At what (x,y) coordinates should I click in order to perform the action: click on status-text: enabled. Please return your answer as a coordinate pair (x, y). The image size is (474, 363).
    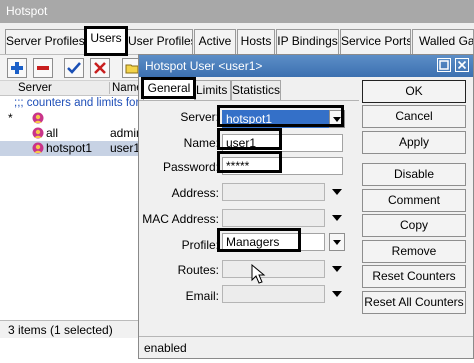
    Looking at the image, I should click on (165, 348).